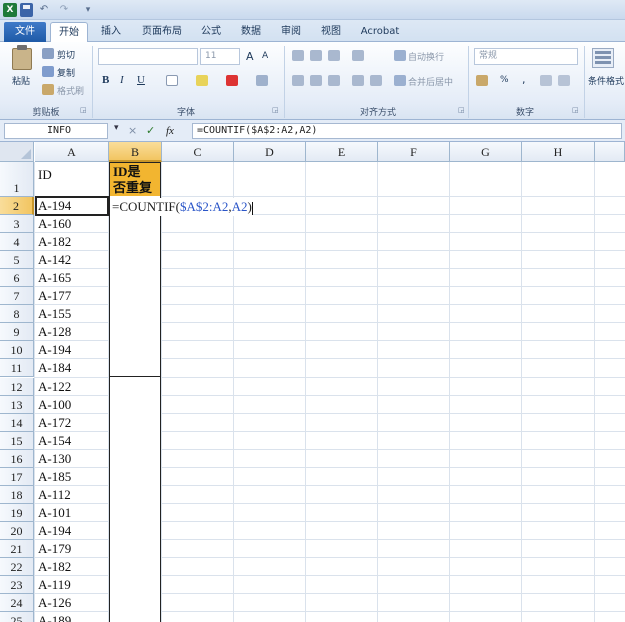  I want to click on cell-b4, so click(135, 242).